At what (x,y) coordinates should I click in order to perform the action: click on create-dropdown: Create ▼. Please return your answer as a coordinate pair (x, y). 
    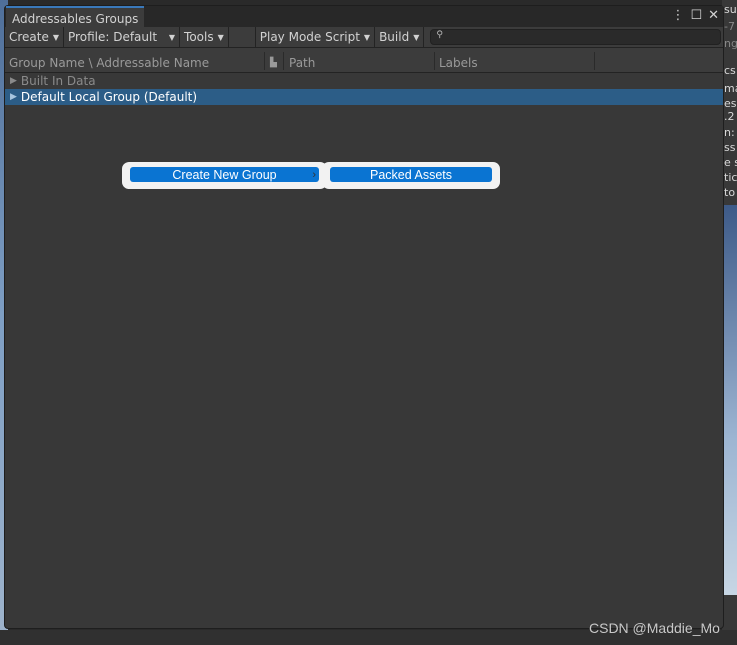
    Looking at the image, I should click on (35, 37).